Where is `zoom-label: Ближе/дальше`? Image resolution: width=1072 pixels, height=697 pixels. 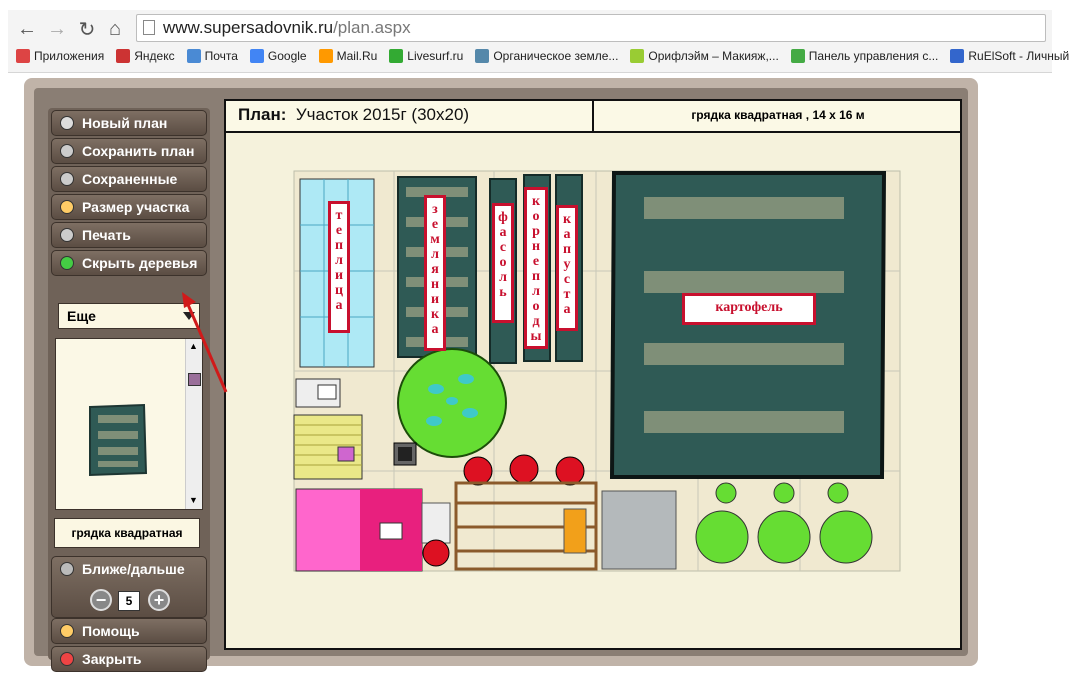 zoom-label: Ближе/дальше is located at coordinates (133, 569).